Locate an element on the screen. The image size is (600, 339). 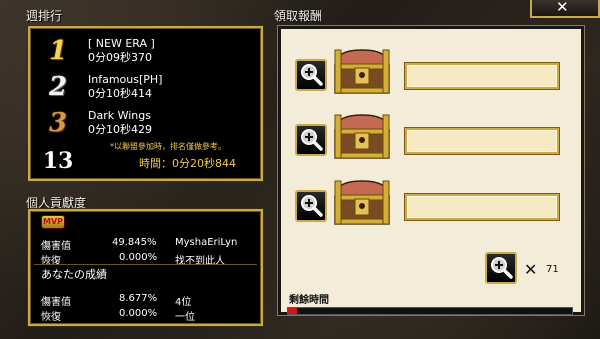
rank-info: [ NEW ERA ] 0分09秒370 is located at coordinates (121, 51).